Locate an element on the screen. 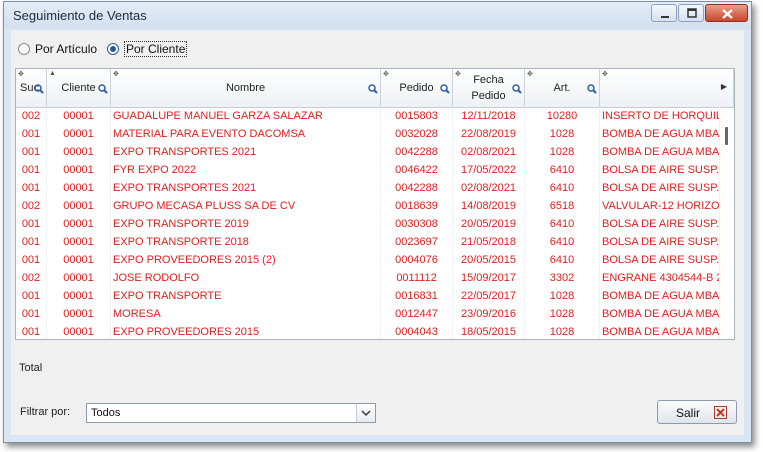 The image size is (763, 452). cell-fecha: 17/05/2022 is located at coordinates (489, 170).